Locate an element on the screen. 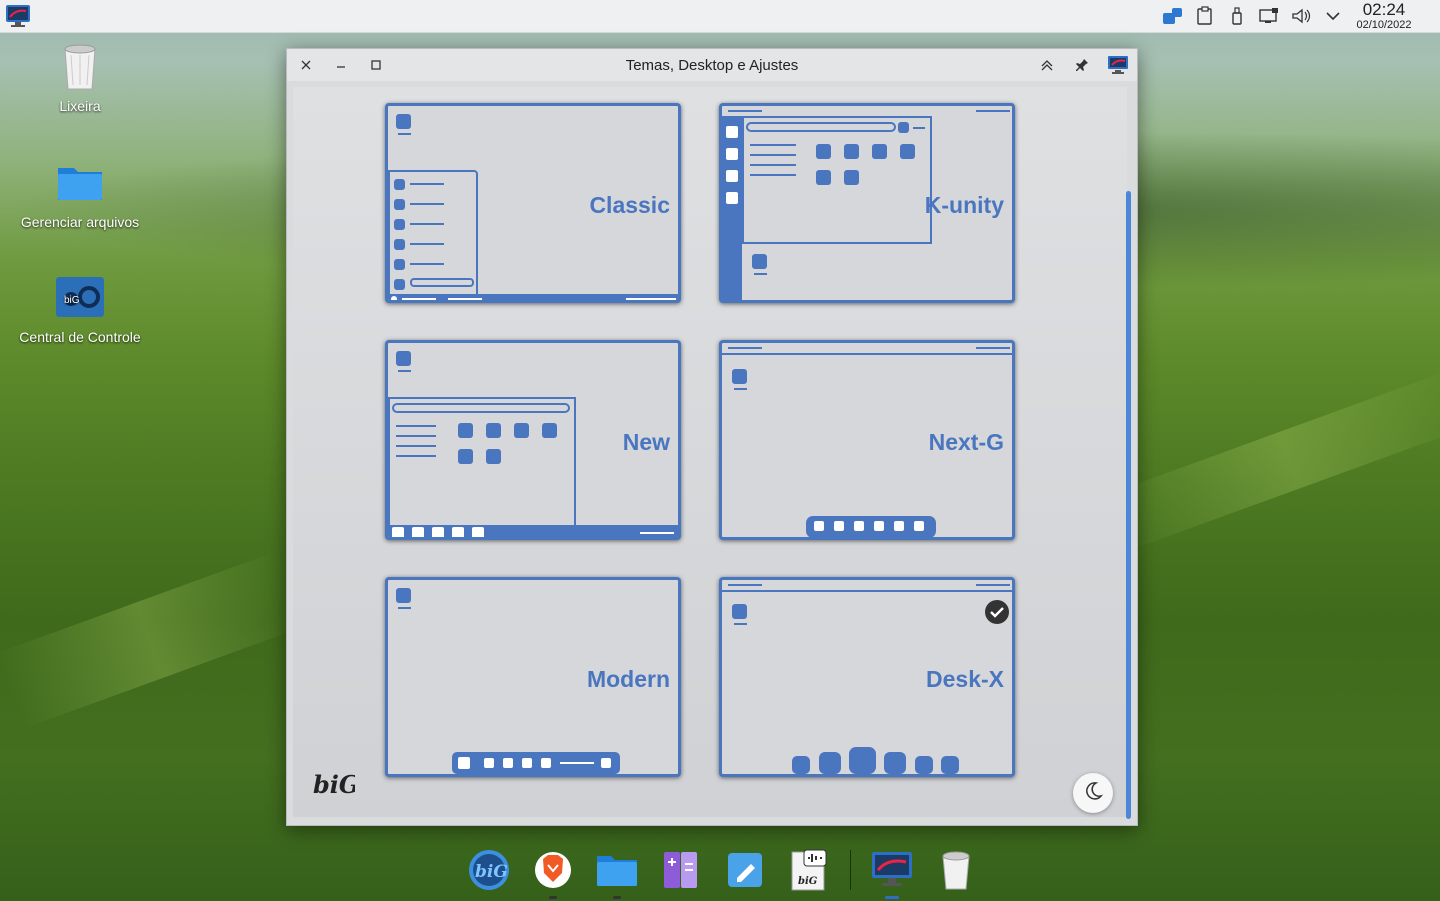 This screenshot has height=901, width=1440. big-launcher-icon: biG is located at coordinates (489, 870).